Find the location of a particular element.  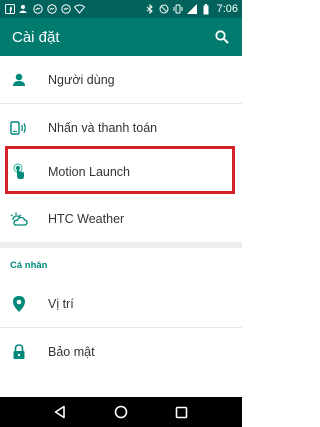

search-button is located at coordinates (222, 37).